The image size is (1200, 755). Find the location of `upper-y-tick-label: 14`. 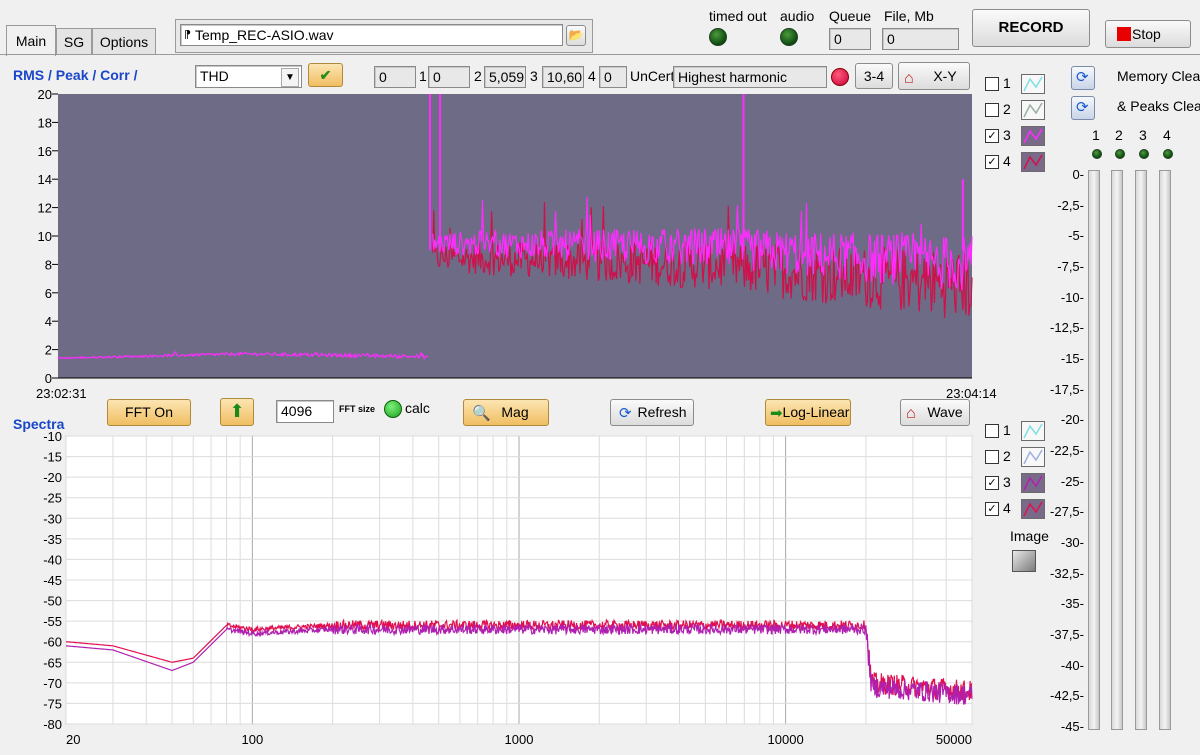

upper-y-tick-label: 14 is located at coordinates (45, 179).